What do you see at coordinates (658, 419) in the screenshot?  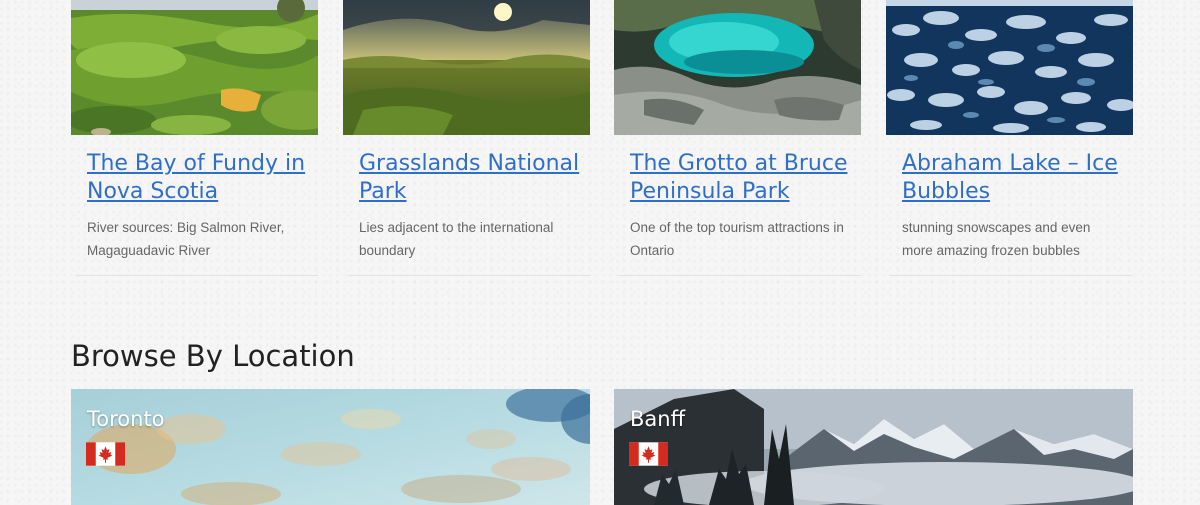 I see `location-name: Banff` at bounding box center [658, 419].